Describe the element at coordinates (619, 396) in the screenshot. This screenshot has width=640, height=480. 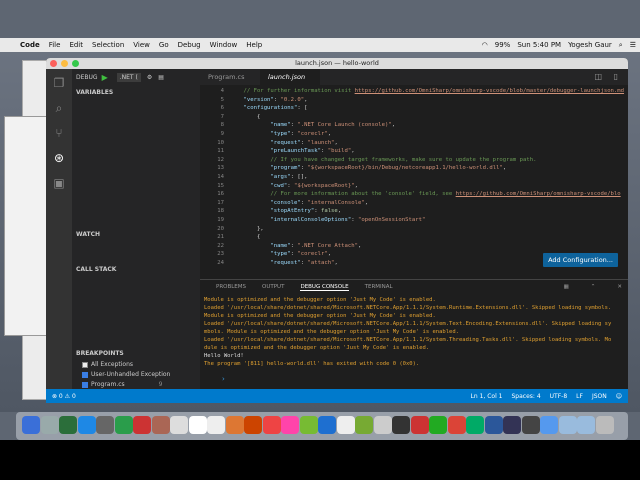
I see `smiley-icon: ☺` at that location.